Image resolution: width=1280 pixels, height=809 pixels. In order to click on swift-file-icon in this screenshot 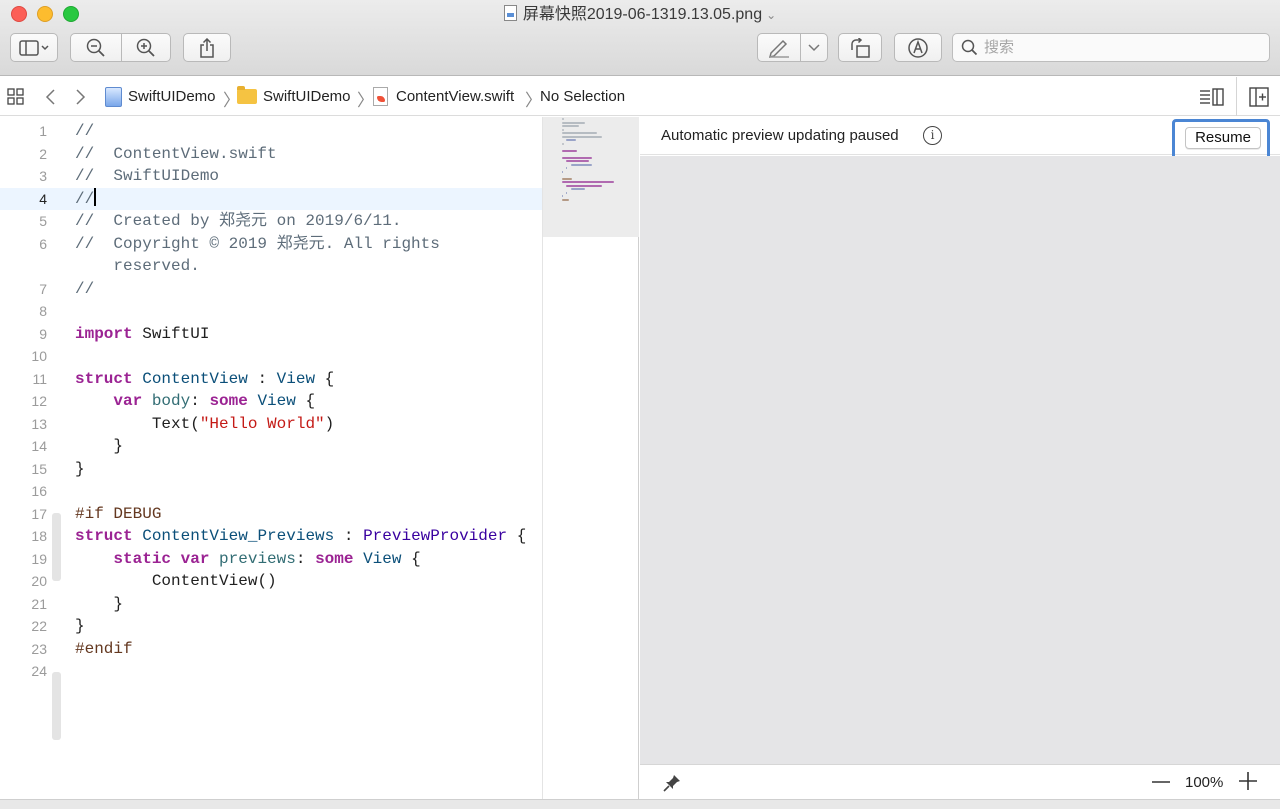, I will do `click(380, 96)`.